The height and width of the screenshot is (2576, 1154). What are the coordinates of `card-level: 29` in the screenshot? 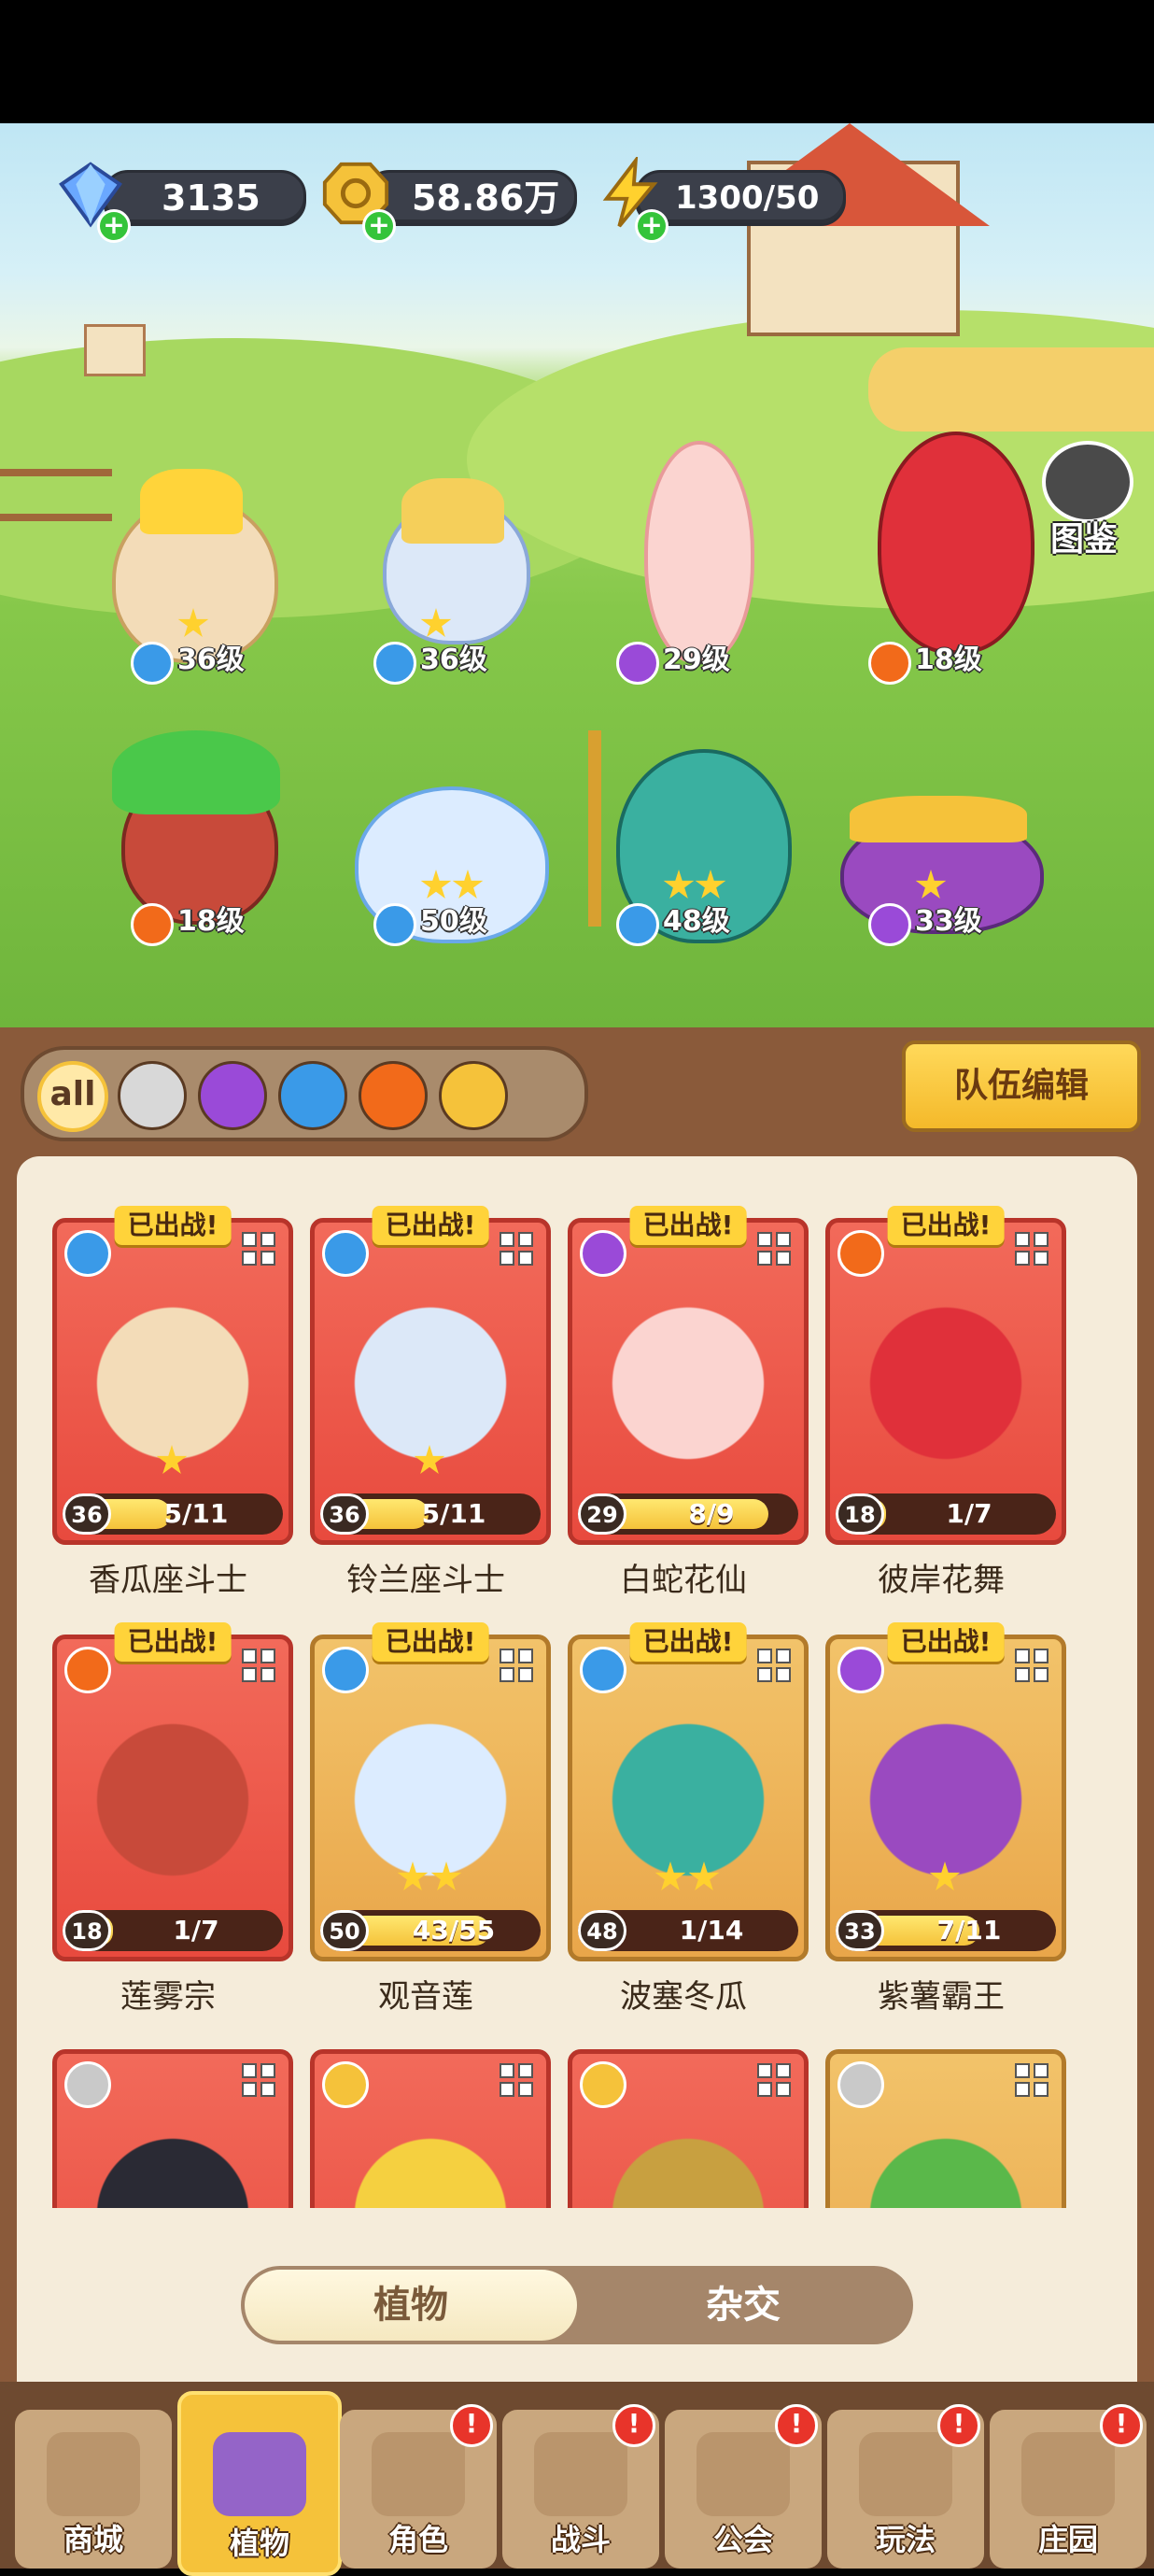 It's located at (602, 1514).